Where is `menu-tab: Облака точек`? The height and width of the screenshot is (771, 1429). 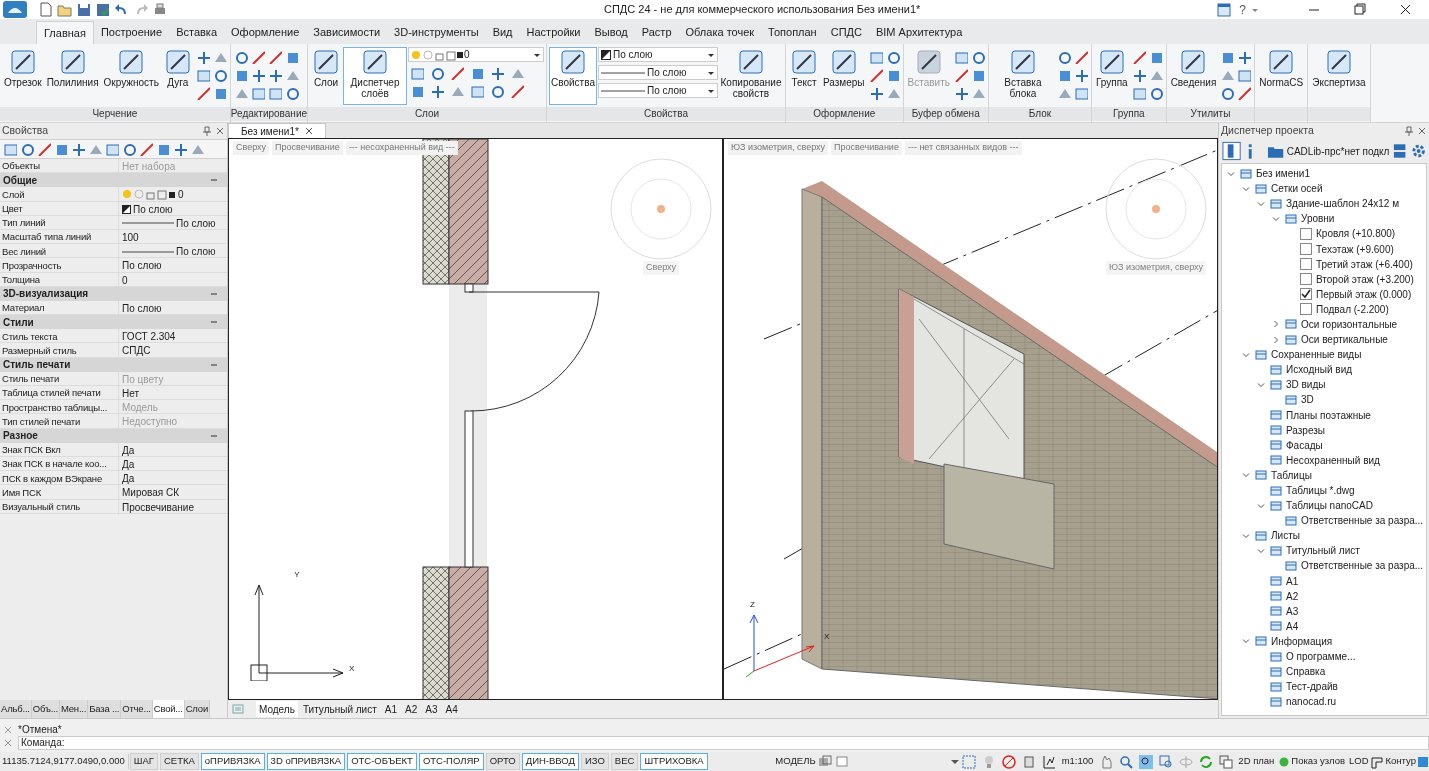
menu-tab: Облака точек is located at coordinates (720, 32).